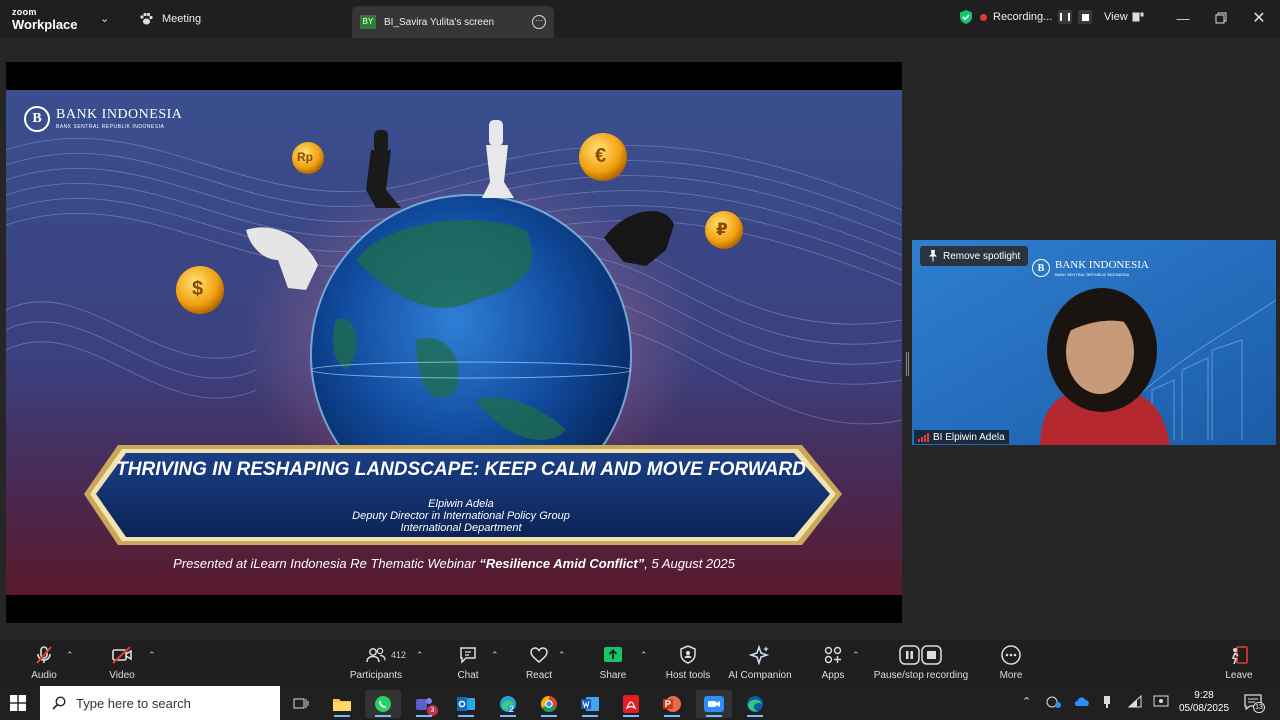 The width and height of the screenshot is (1280, 720). What do you see at coordinates (969, 437) in the screenshot?
I see `participant-name: BI Elpiwin Adela` at bounding box center [969, 437].